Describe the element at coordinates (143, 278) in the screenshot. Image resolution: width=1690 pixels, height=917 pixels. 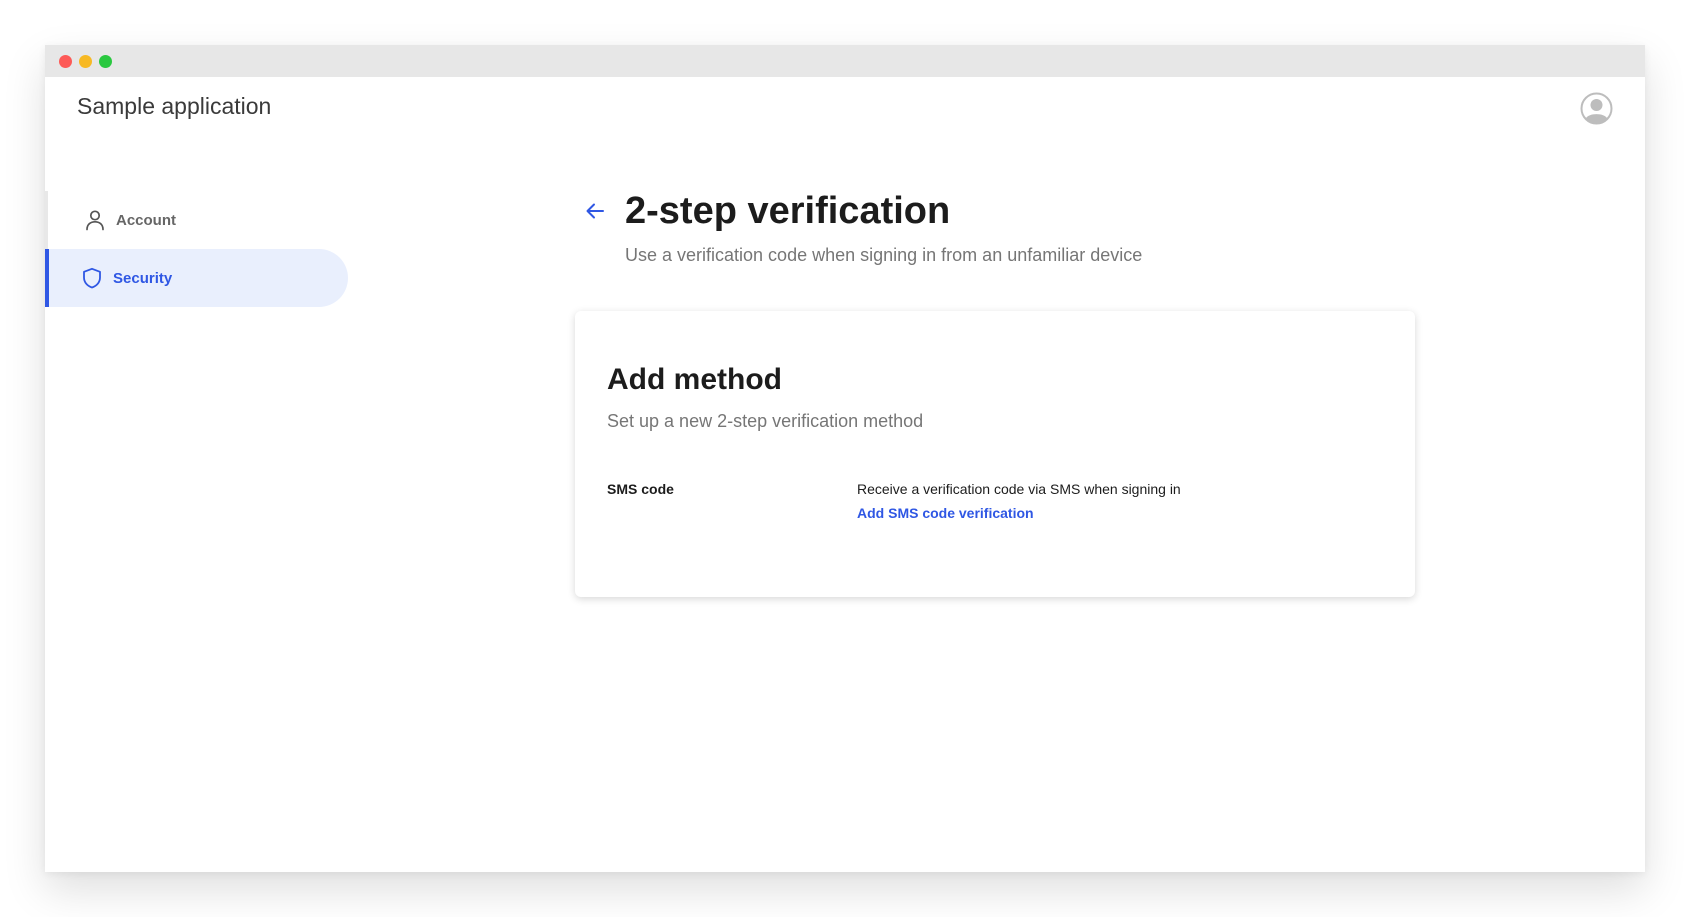
I see `sidebar-item-label: Security` at that location.